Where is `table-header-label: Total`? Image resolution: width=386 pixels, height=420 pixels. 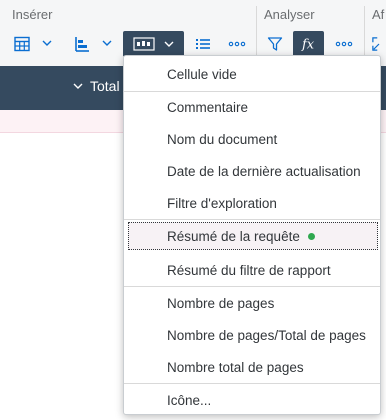
table-header-label: Total is located at coordinates (105, 86).